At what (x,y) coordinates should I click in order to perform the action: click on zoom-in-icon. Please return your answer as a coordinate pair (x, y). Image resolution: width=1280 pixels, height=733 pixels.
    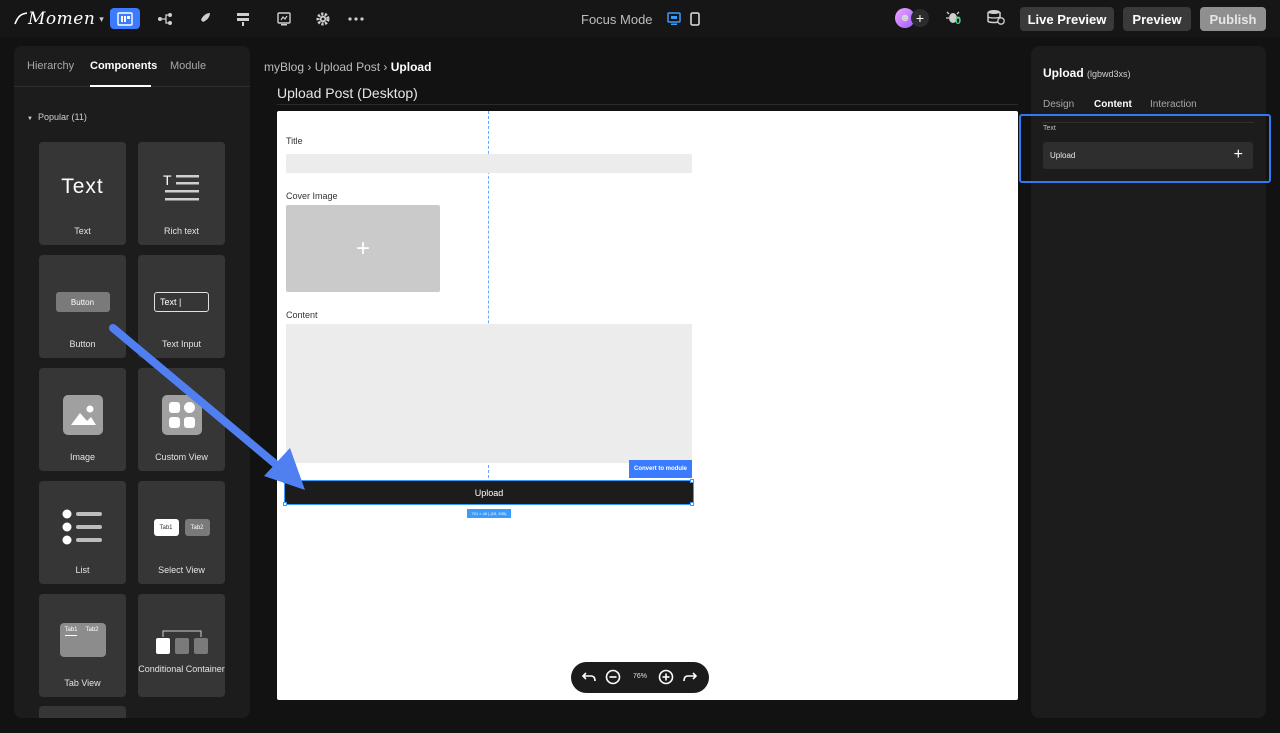
    Looking at the image, I should click on (666, 677).